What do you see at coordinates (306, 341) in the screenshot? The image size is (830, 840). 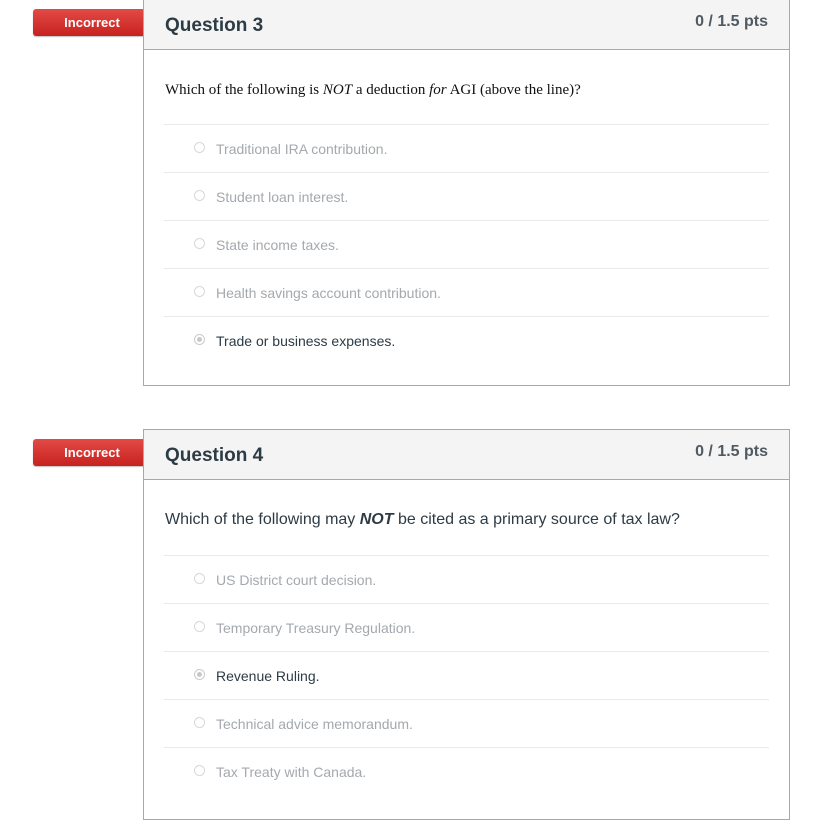 I see `answer-label: Trade or business expenses.` at bounding box center [306, 341].